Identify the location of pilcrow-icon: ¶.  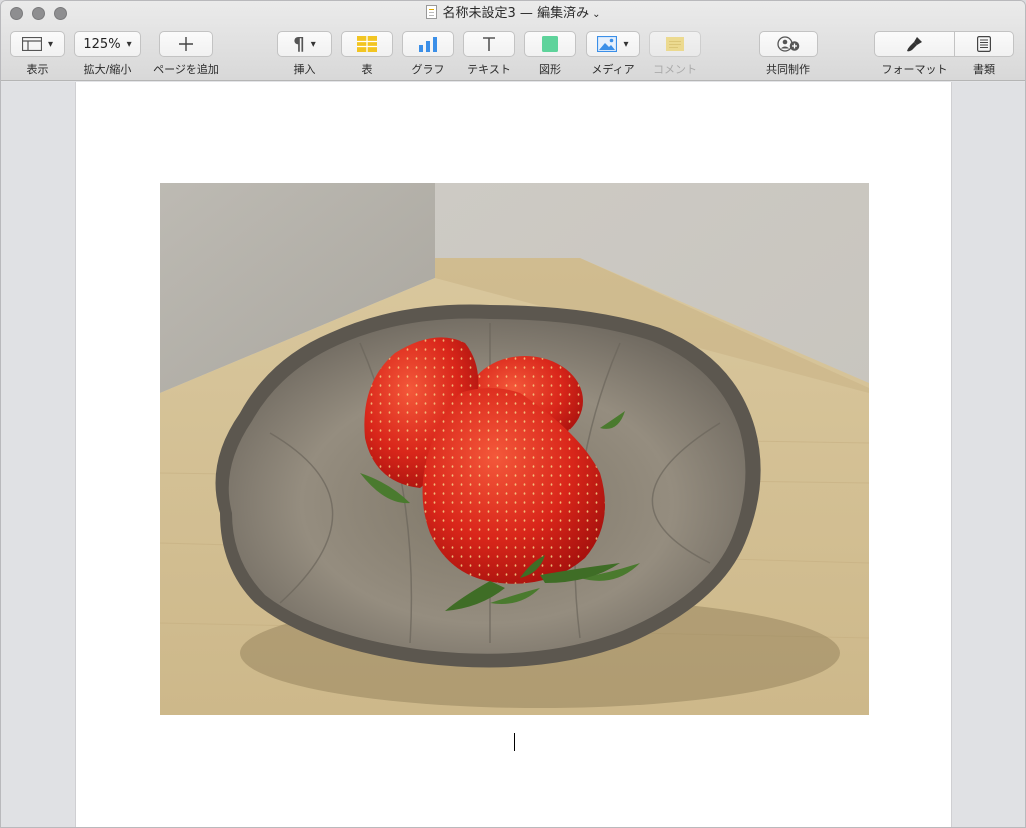
(299, 44).